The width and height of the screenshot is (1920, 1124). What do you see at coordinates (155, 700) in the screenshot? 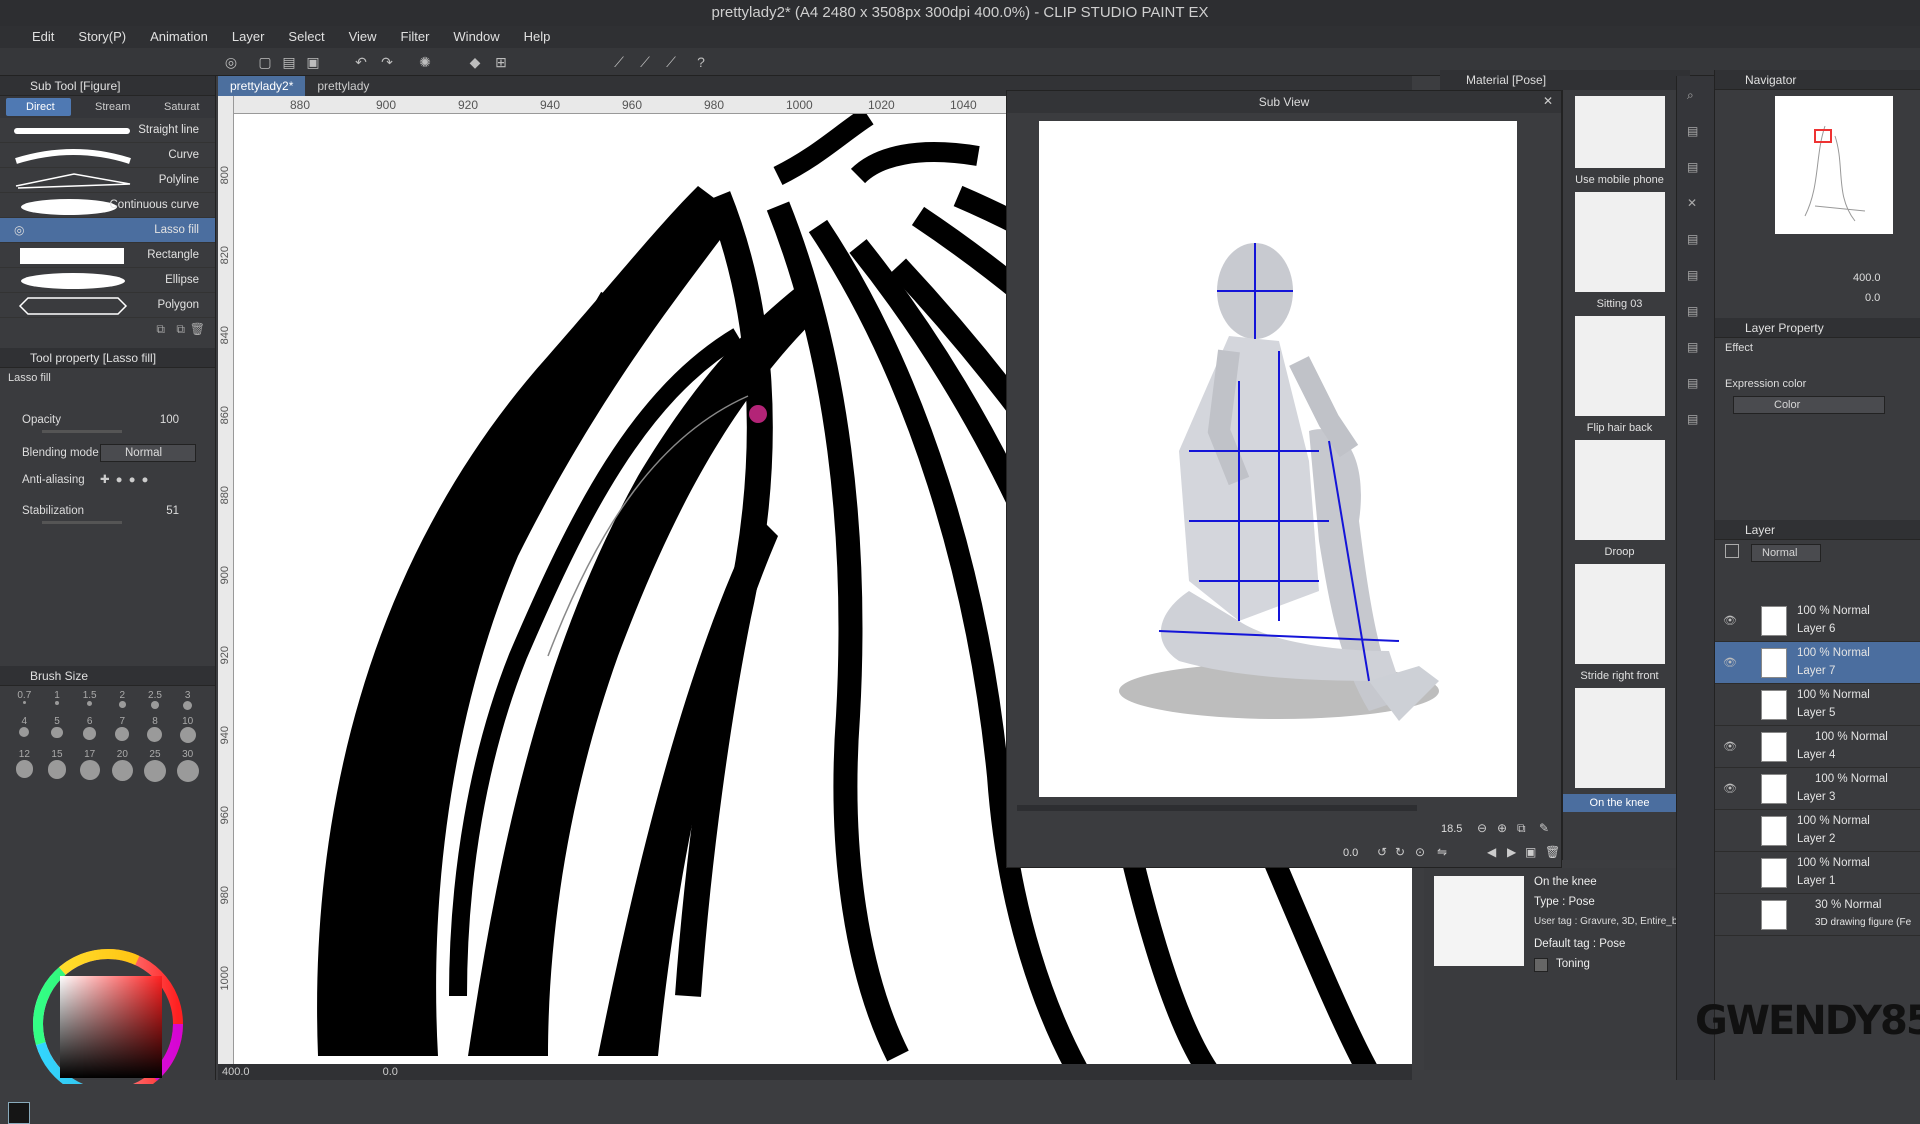
I see `brush-size-option: 2.5` at bounding box center [155, 700].